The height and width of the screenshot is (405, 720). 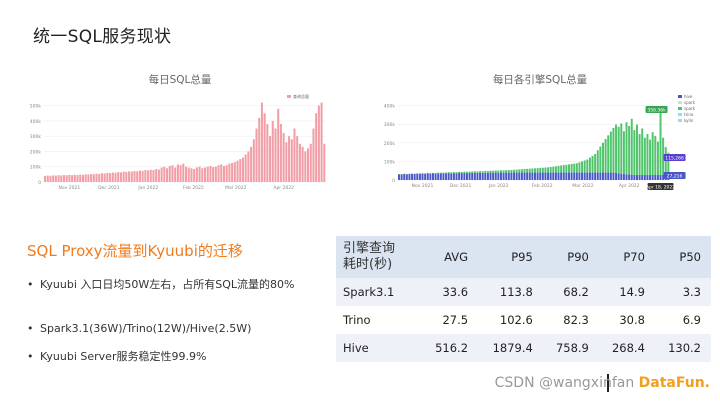 What do you see at coordinates (423, 186) in the screenshot?
I see `x-tick-label: Nov 2021` at bounding box center [423, 186].